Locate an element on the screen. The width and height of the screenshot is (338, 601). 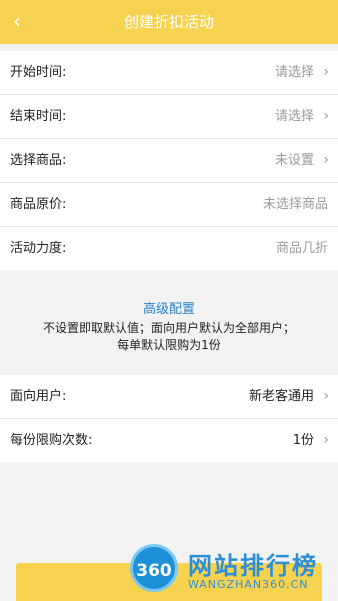
target-users-row: 面向用户: 新老客通用 › is located at coordinates (169, 397).